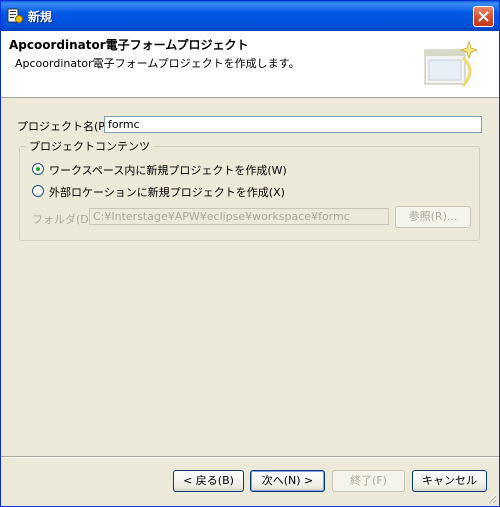 Image resolution: width=500 pixels, height=507 pixels. What do you see at coordinates (129, 45) in the screenshot?
I see `wizard-title: Apcoordinator電子フォームプロジェクト` at bounding box center [129, 45].